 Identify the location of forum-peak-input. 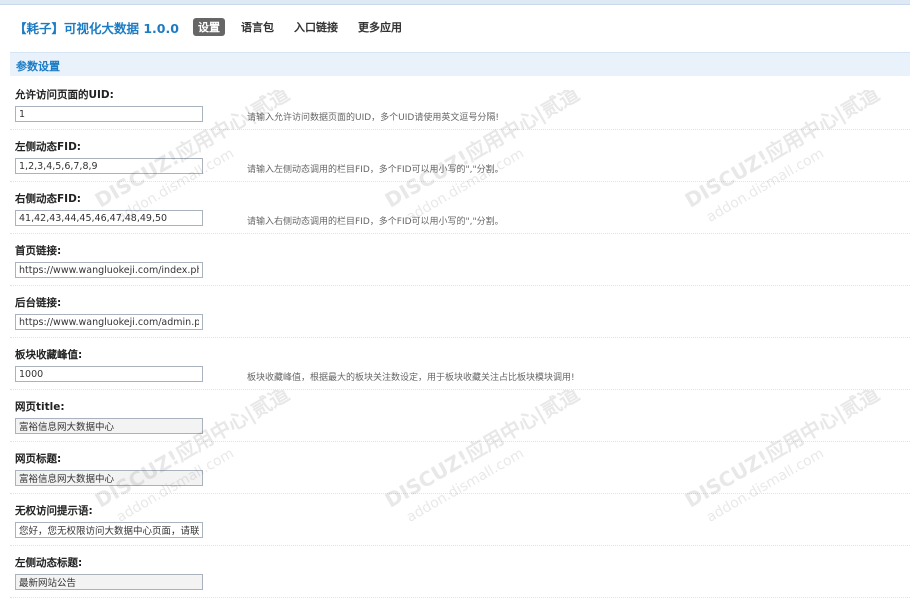
(109, 374).